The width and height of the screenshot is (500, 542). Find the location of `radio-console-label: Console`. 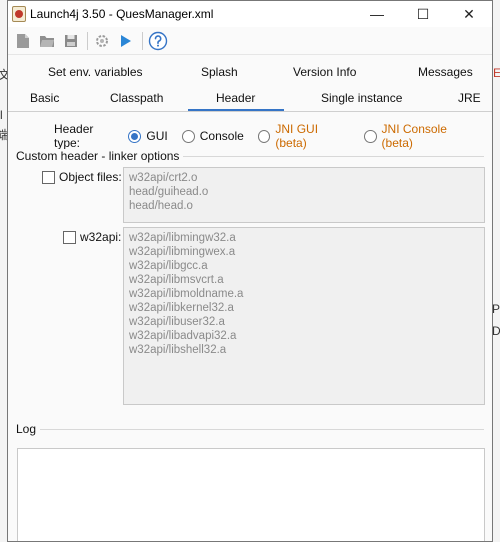

radio-console-label: Console is located at coordinates (221, 136).